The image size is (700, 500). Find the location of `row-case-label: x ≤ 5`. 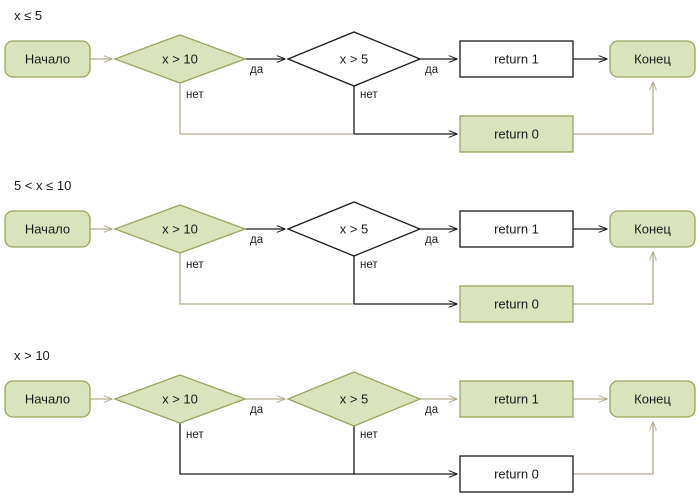

row-case-label: x ≤ 5 is located at coordinates (28, 15).